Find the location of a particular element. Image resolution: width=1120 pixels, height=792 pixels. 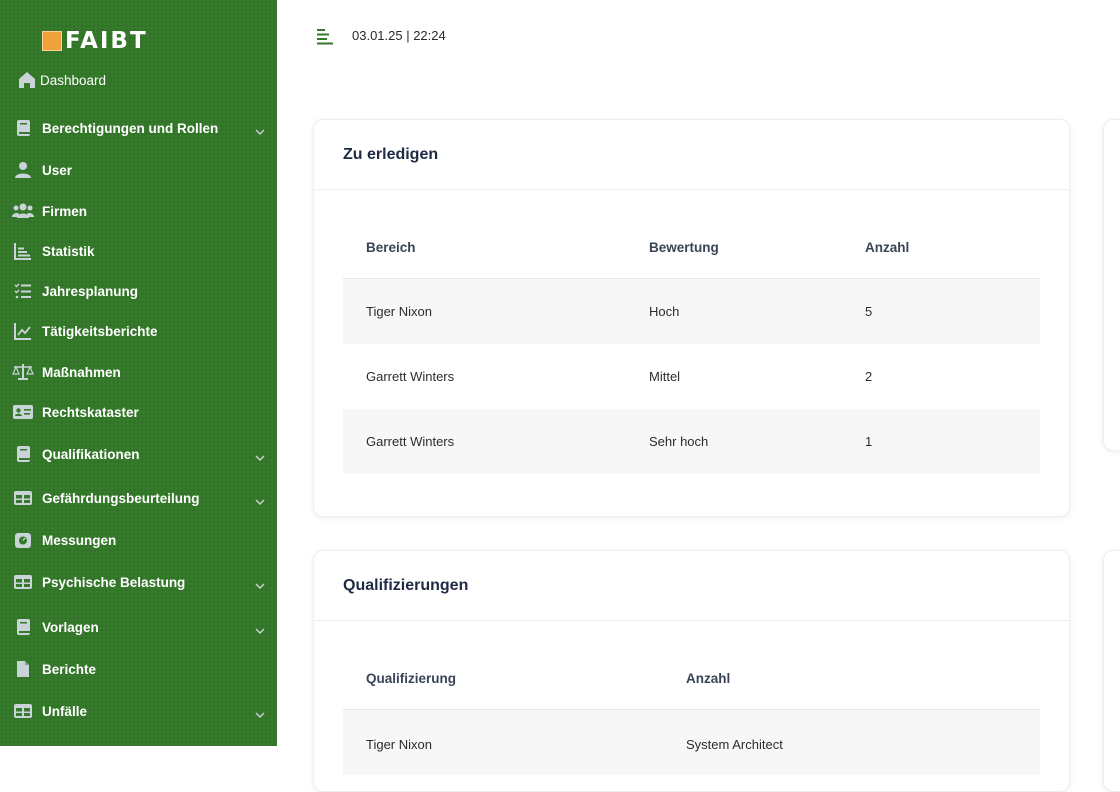

cell-qualifizierung: Tiger Nixon is located at coordinates (399, 744).